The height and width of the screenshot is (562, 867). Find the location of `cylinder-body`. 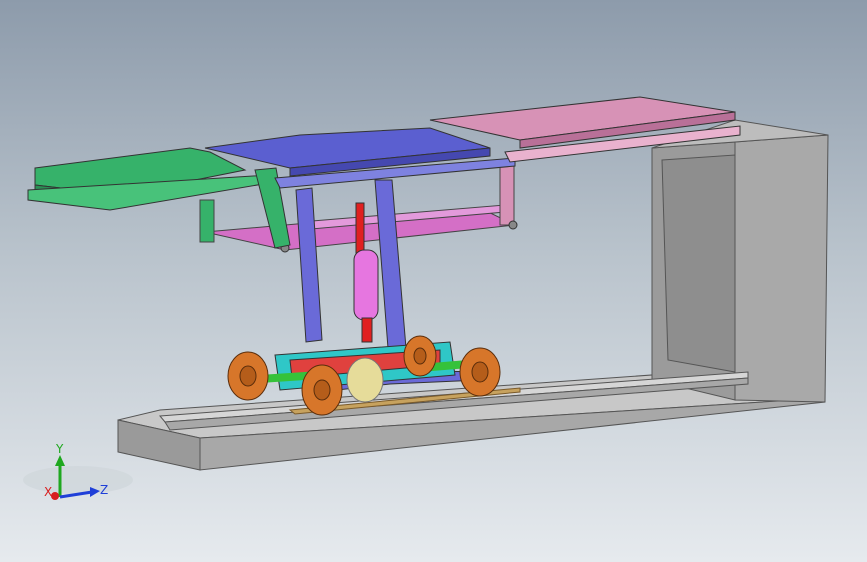

cylinder-body is located at coordinates (366, 285).